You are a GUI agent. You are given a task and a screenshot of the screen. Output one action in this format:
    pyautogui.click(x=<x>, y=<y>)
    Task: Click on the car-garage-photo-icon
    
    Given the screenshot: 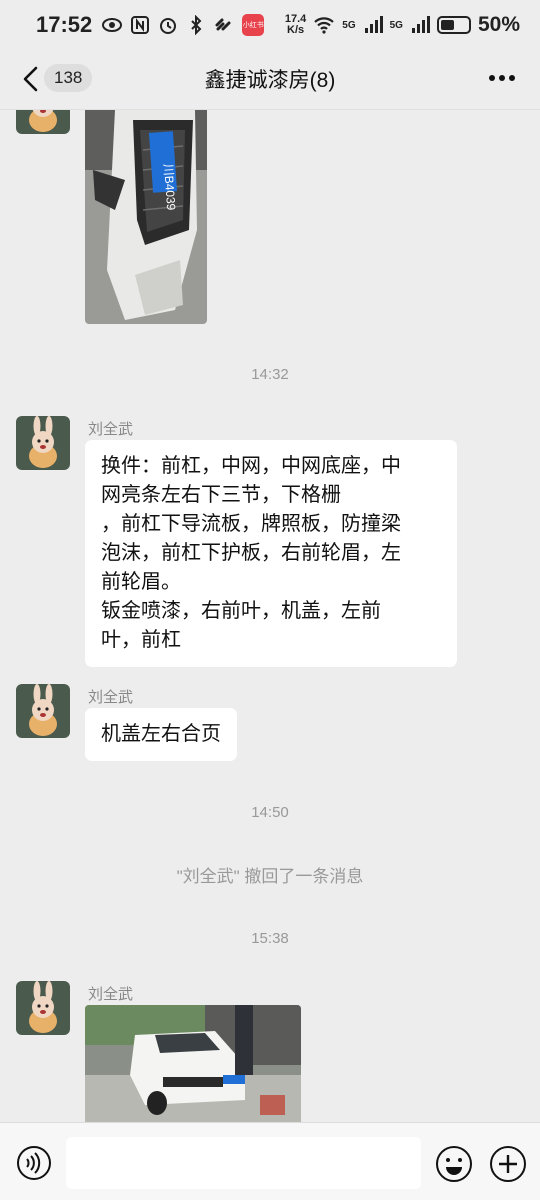 What is the action you would take?
    pyautogui.click(x=193, y=1063)
    